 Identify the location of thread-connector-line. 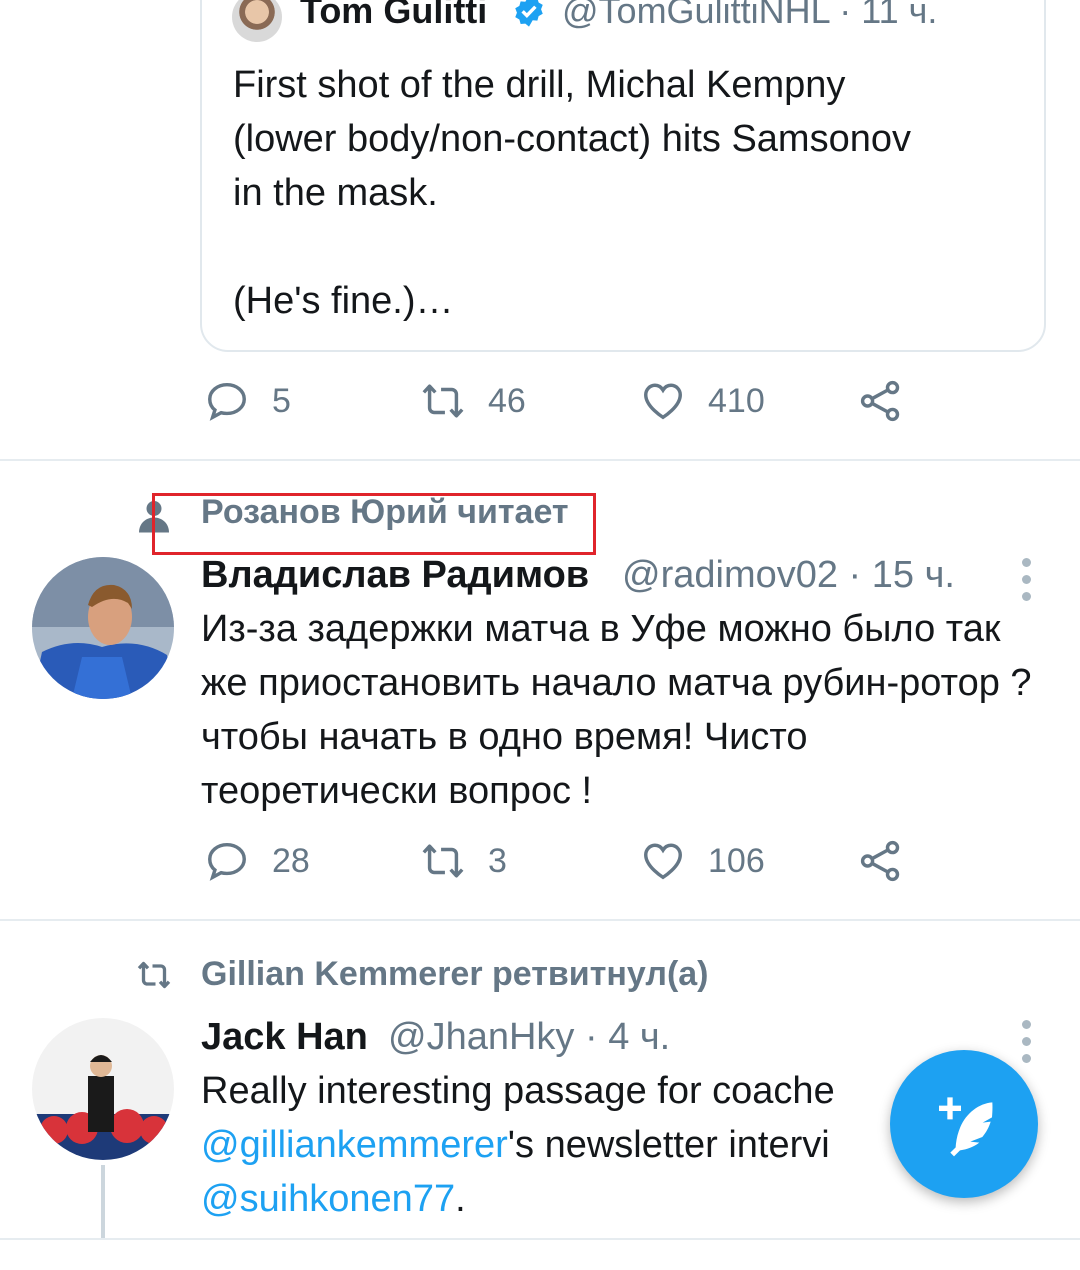
(103, 1202).